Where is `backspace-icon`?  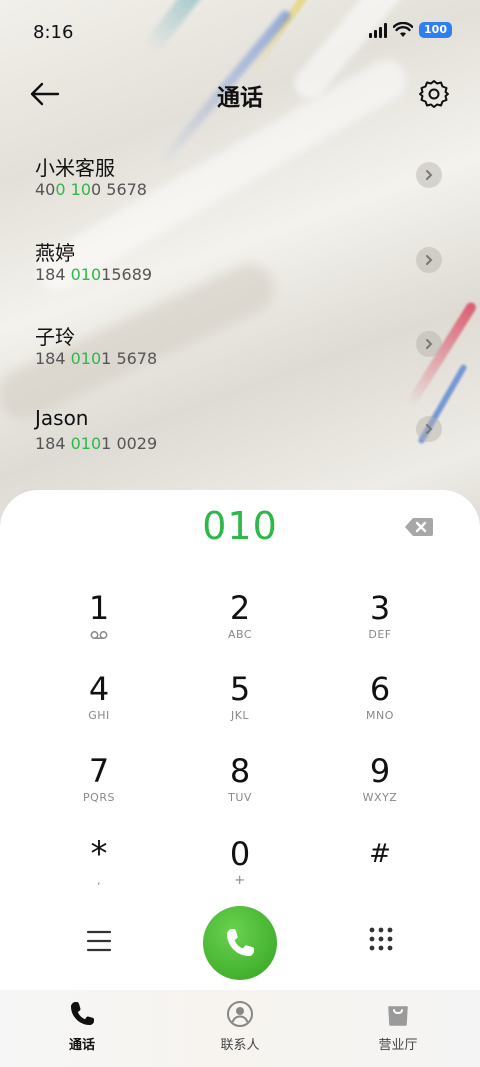
backspace-icon is located at coordinates (419, 527).